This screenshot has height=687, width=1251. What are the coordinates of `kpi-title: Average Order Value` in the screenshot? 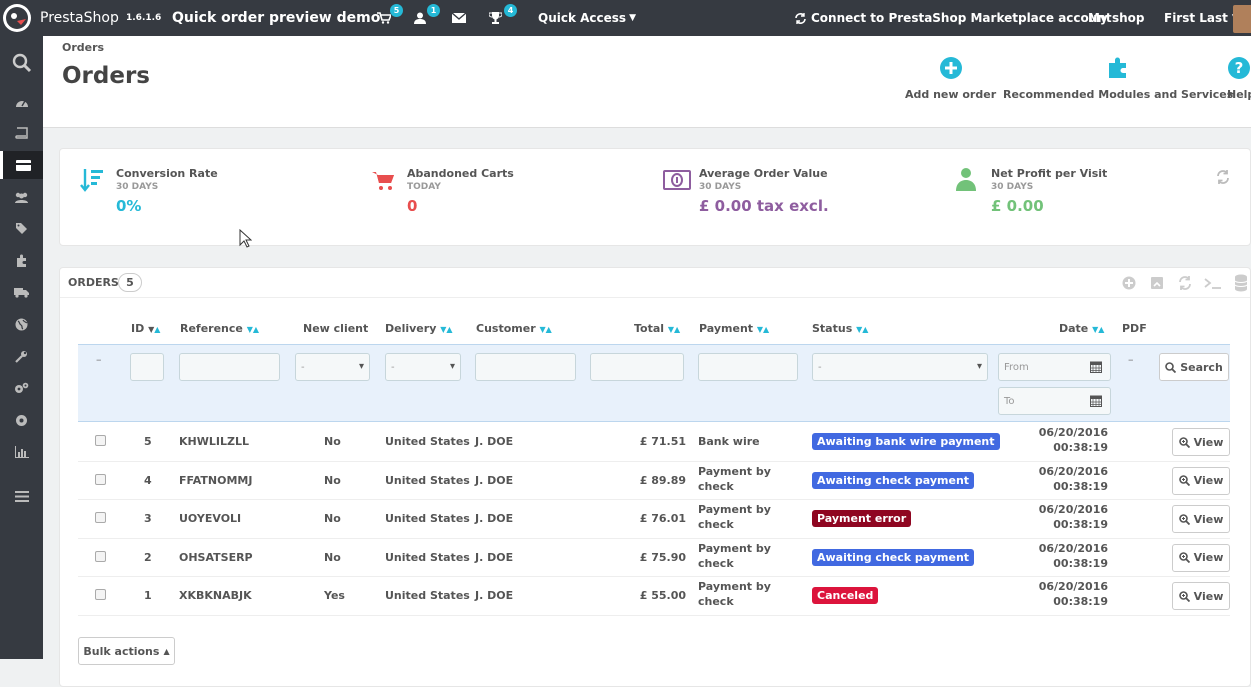 It's located at (763, 173).